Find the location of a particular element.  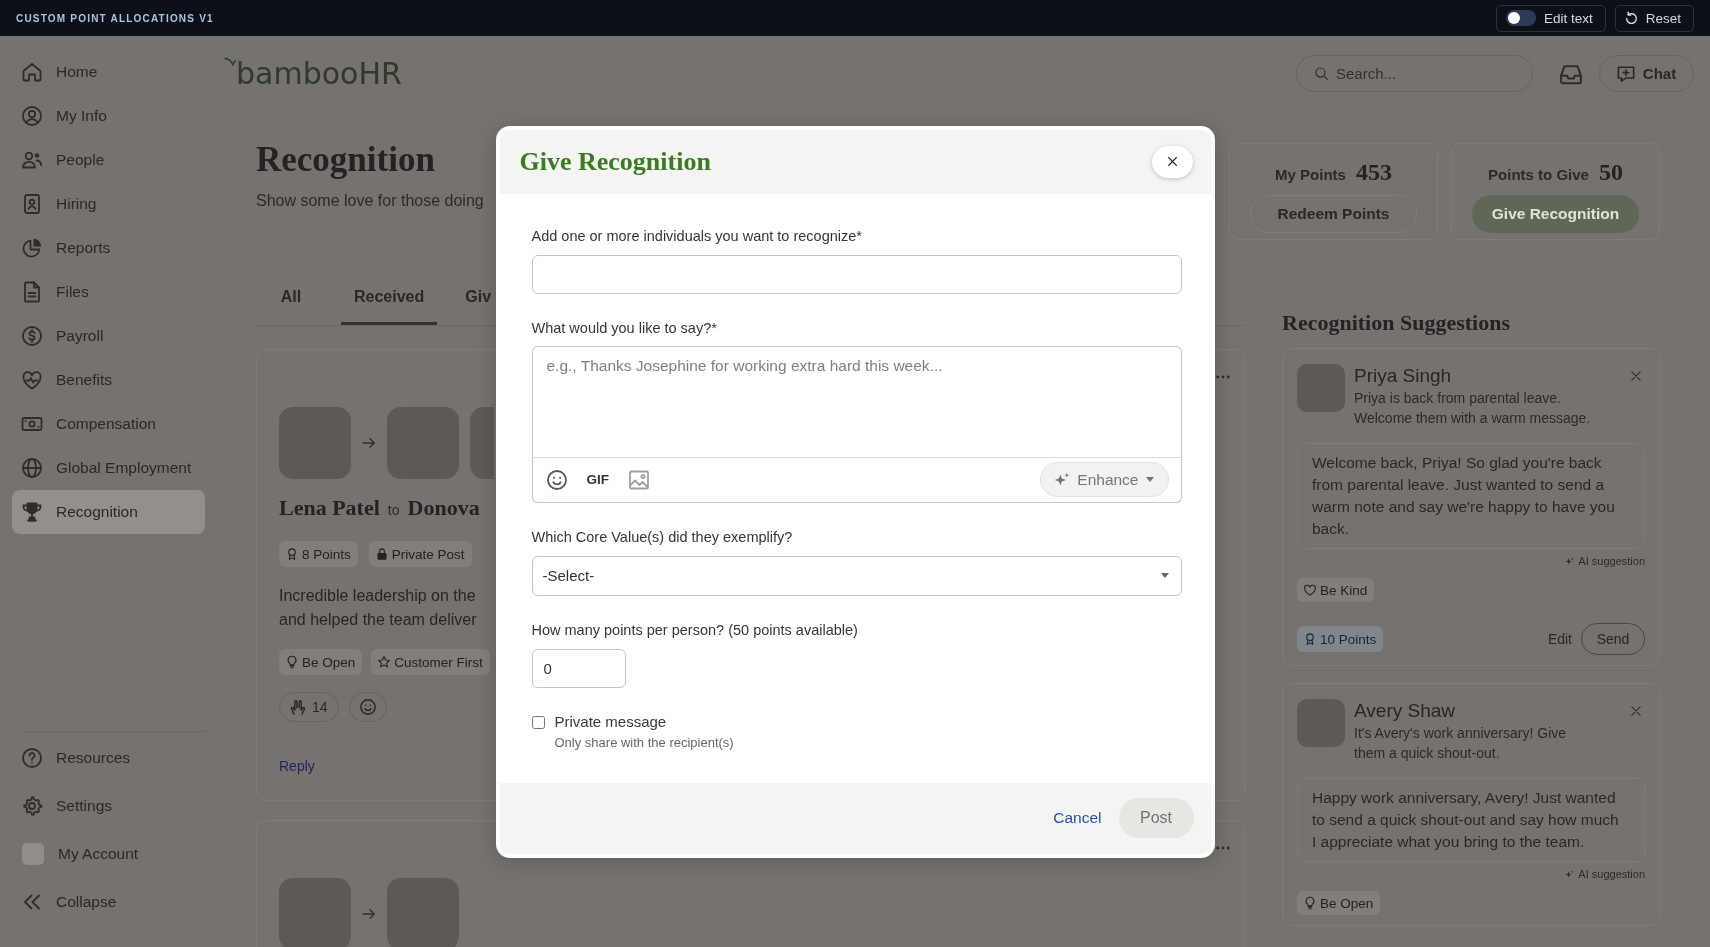

close-button is located at coordinates (1172, 161).